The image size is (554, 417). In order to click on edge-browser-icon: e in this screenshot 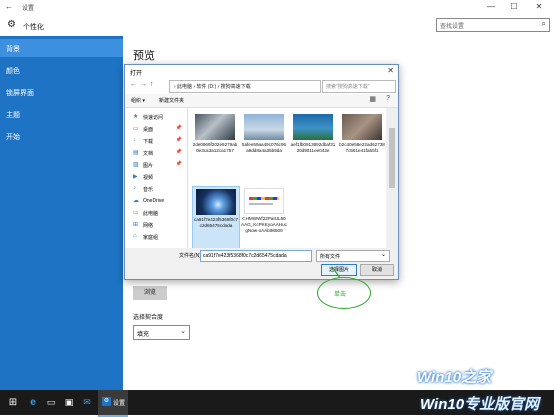, I will do `click(33, 402)`.